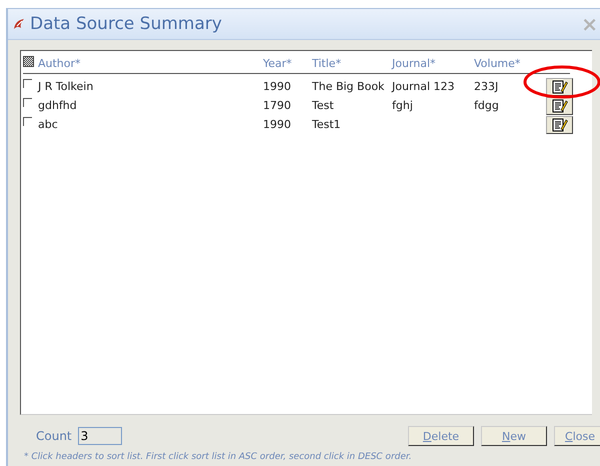 Image resolution: width=600 pixels, height=466 pixels. I want to click on select-all-checkbox, so click(28, 61).